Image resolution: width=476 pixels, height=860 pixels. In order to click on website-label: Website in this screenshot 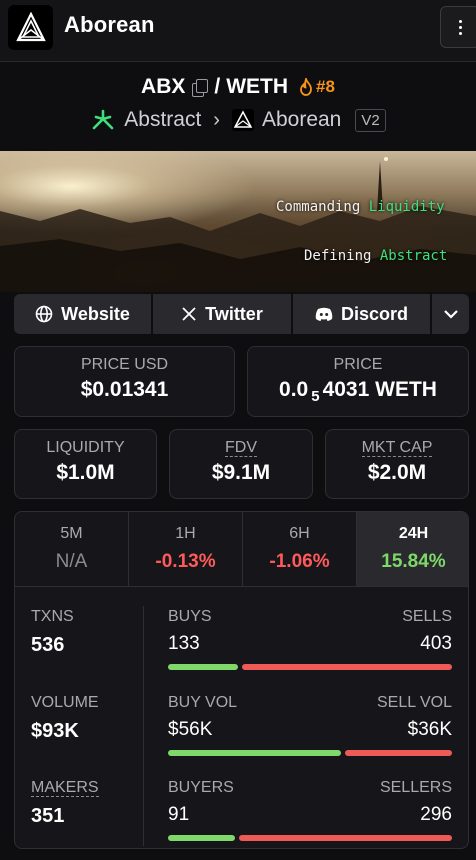, I will do `click(95, 313)`.